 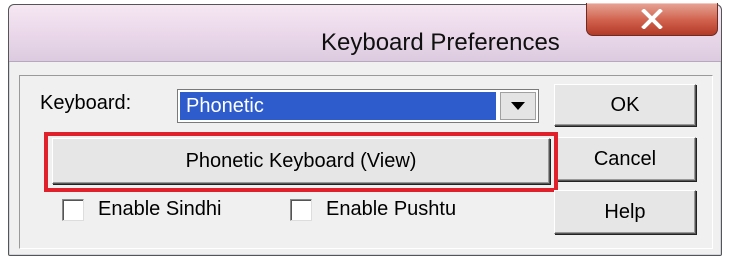 What do you see at coordinates (86, 103) in the screenshot?
I see `keyboard-label: Keyboard:` at bounding box center [86, 103].